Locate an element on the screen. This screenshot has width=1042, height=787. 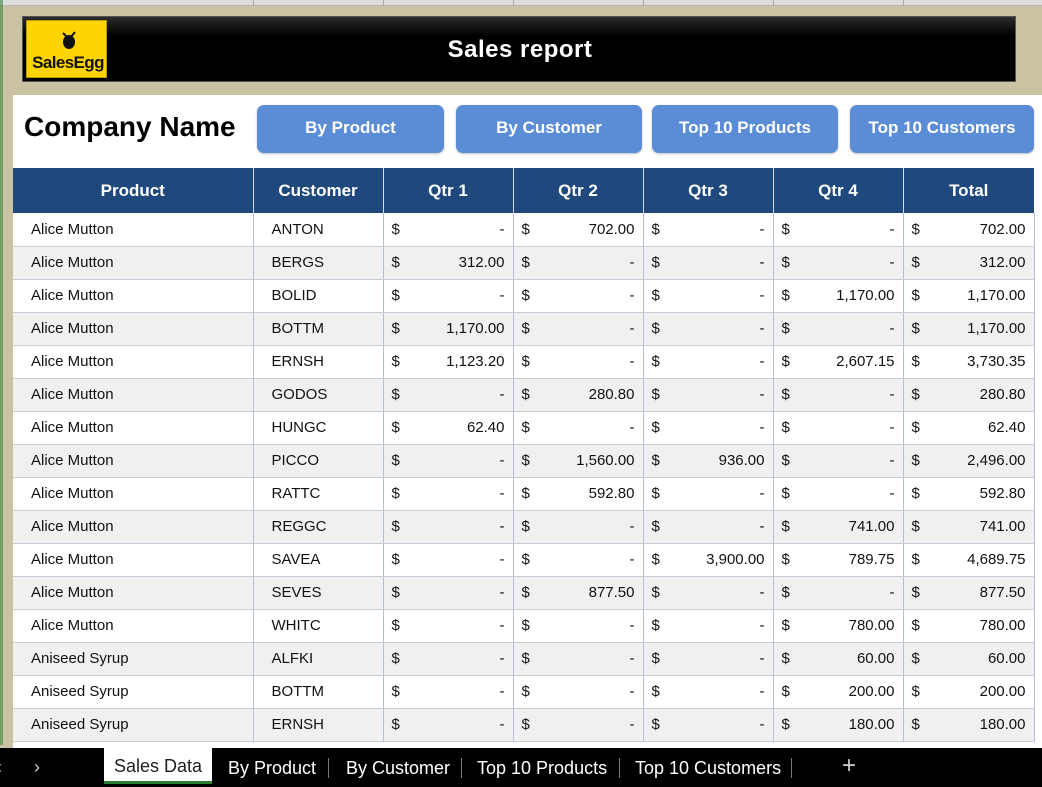
cell-amount: $789.75 is located at coordinates (838, 560).